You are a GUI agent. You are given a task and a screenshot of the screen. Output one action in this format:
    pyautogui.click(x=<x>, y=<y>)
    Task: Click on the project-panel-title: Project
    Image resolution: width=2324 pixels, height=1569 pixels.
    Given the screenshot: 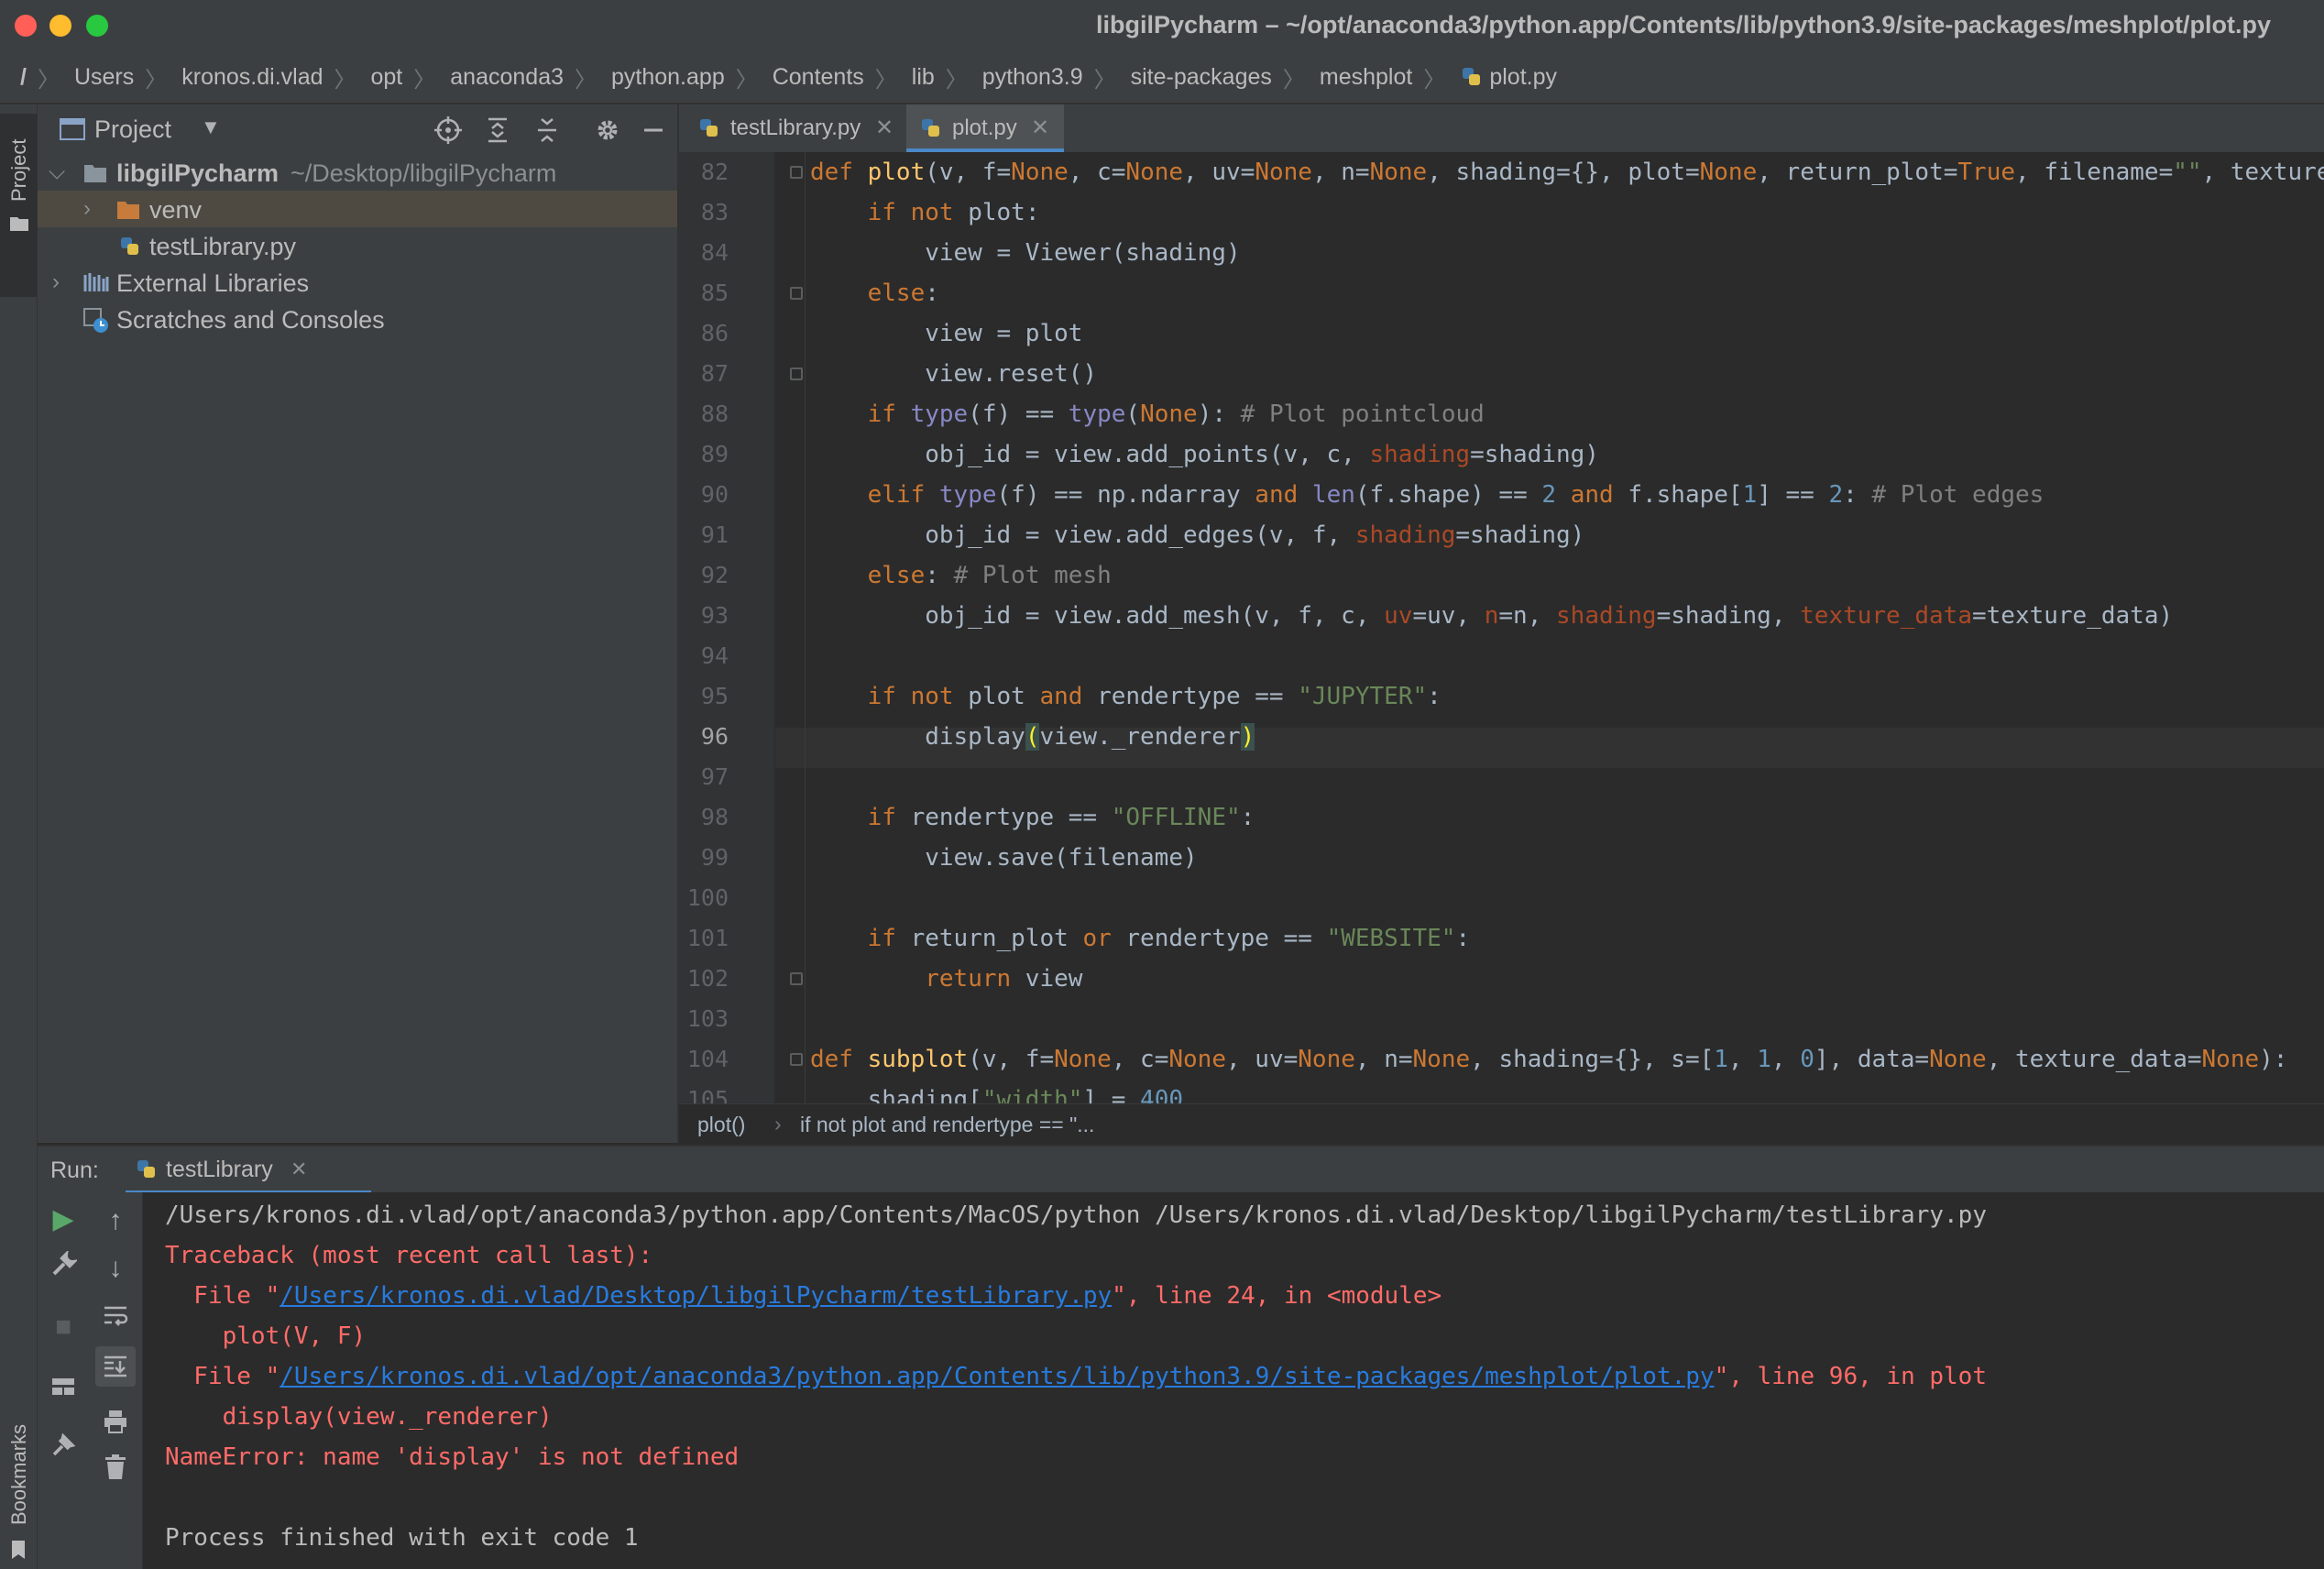 What is the action you would take?
    pyautogui.click(x=132, y=129)
    